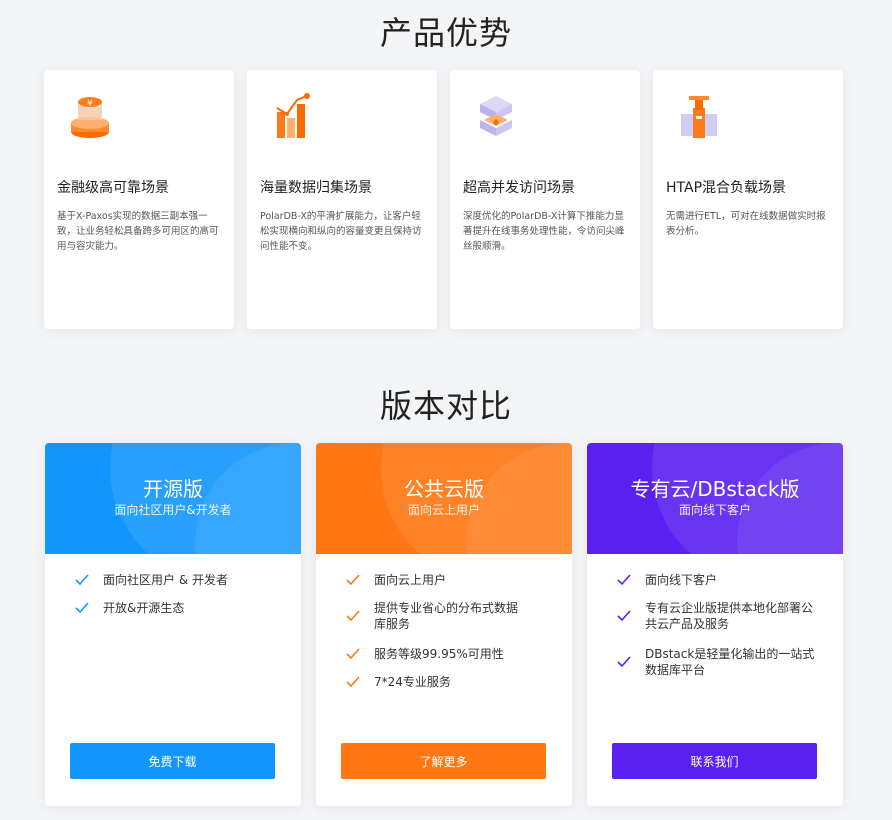  Describe the element at coordinates (443, 510) in the screenshot. I see `version-subtitle: 面向云上用户` at that location.